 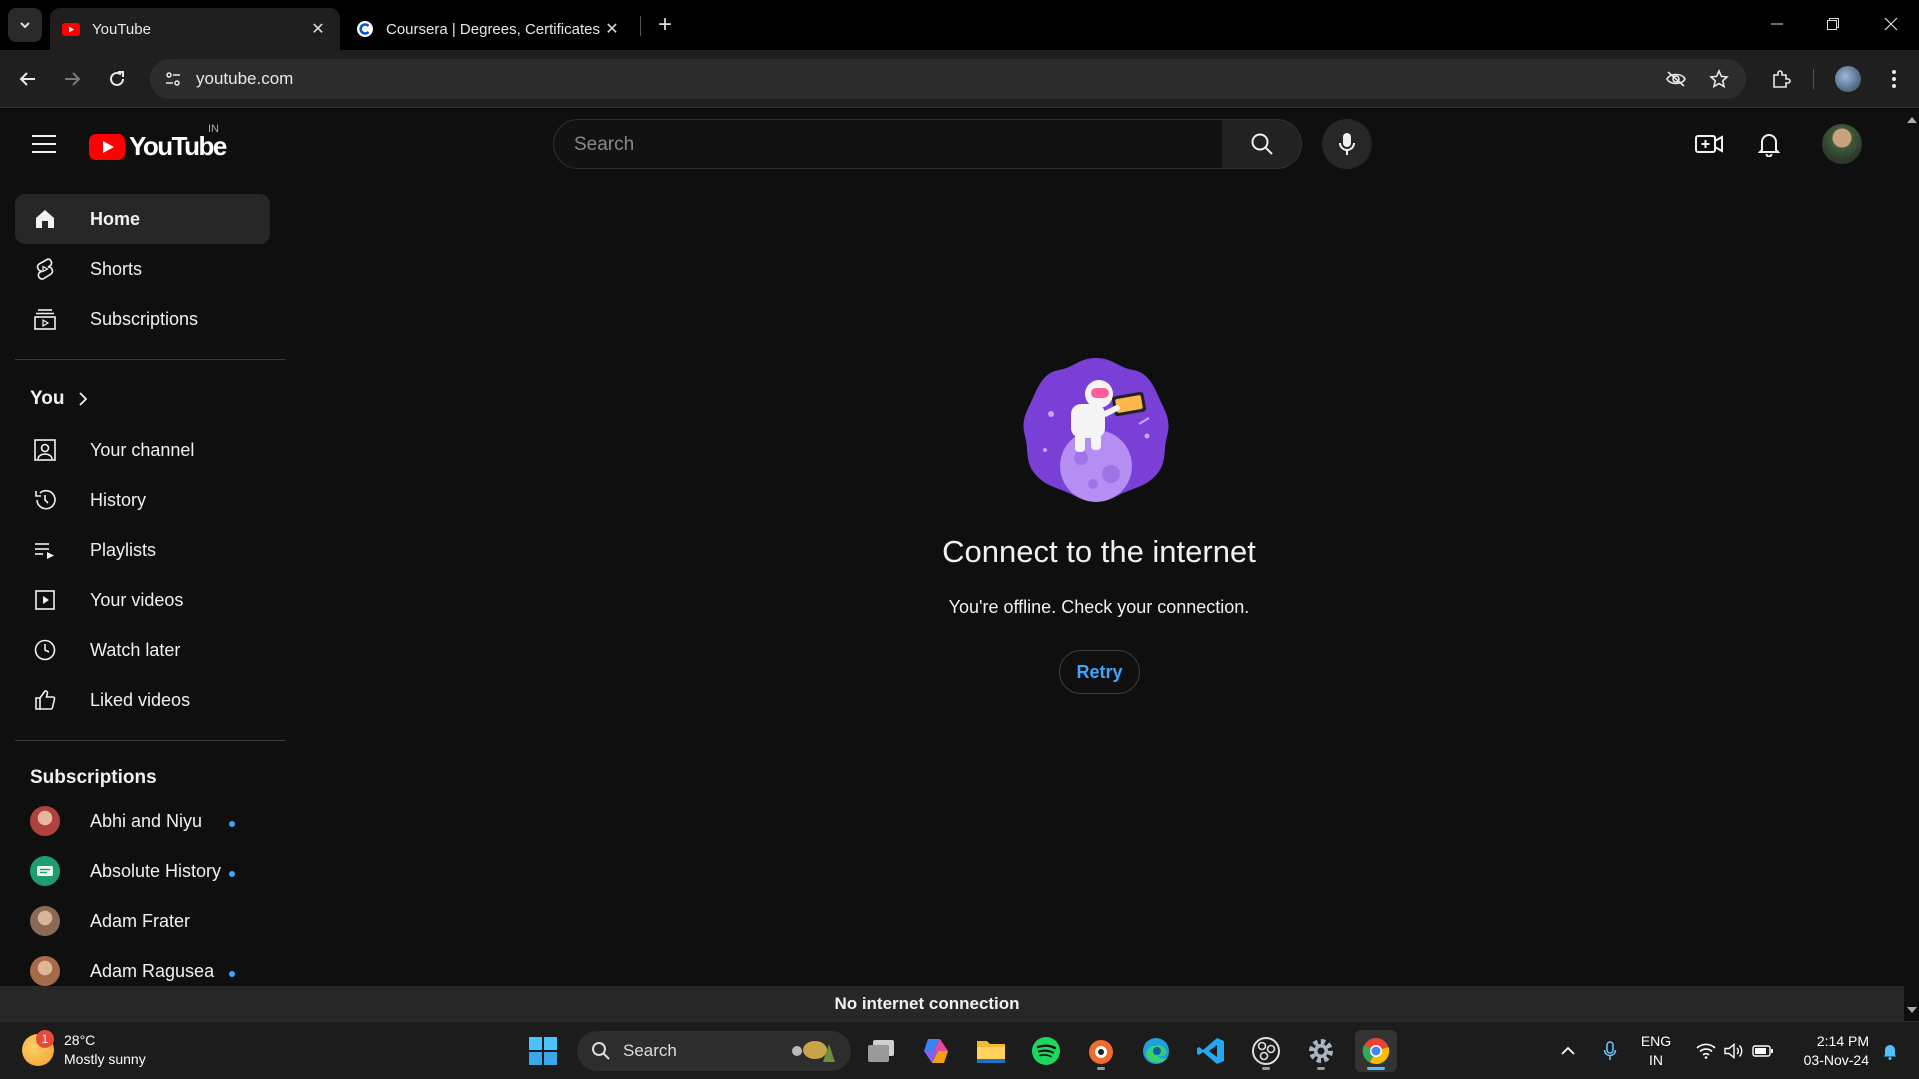 What do you see at coordinates (1321, 1051) in the screenshot?
I see `taskbar-app-settings` at bounding box center [1321, 1051].